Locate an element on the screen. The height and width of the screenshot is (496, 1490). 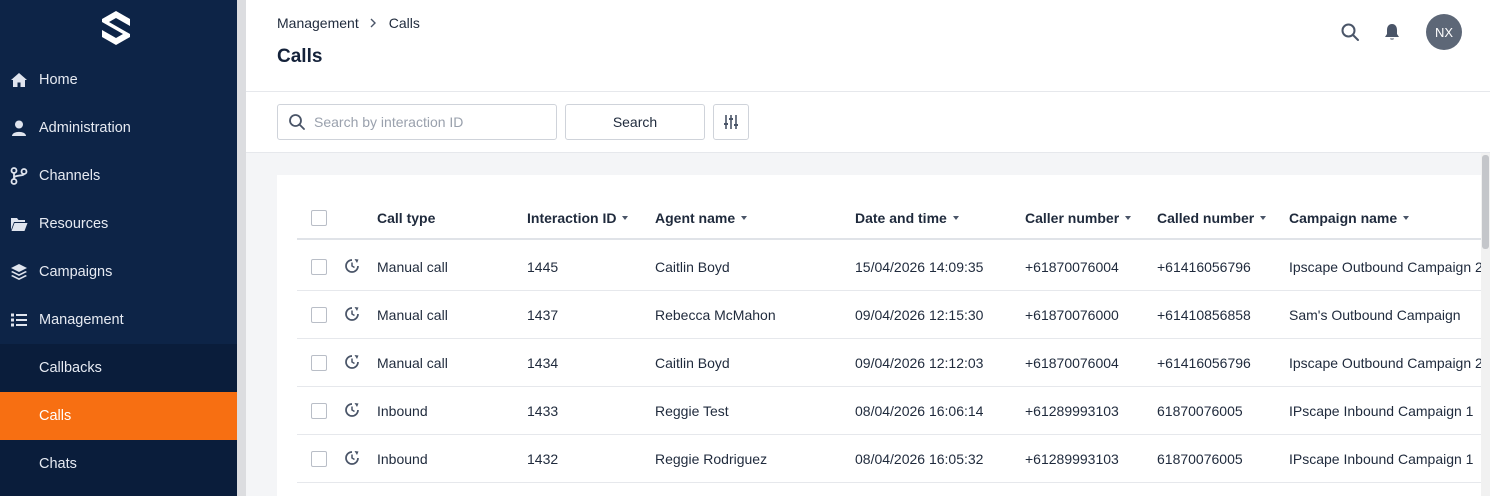
nav-item-label: Administration is located at coordinates (85, 128).